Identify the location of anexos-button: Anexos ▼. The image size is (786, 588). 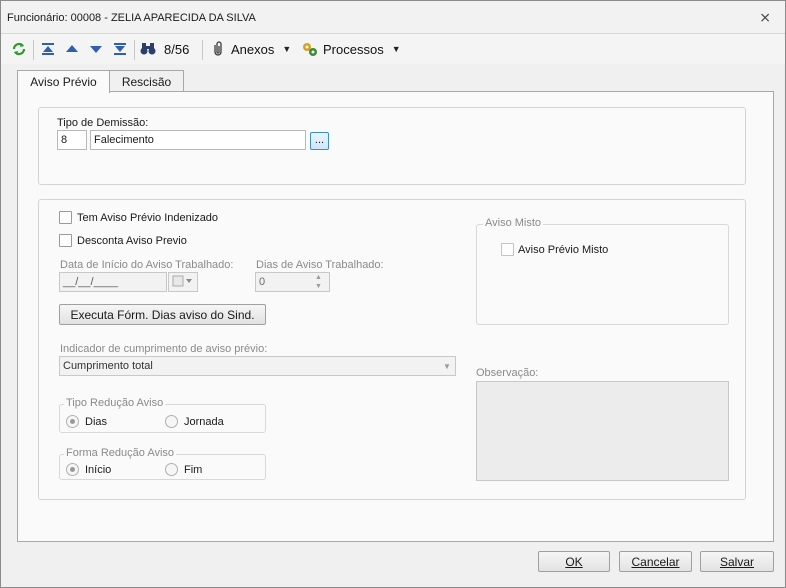
(250, 49).